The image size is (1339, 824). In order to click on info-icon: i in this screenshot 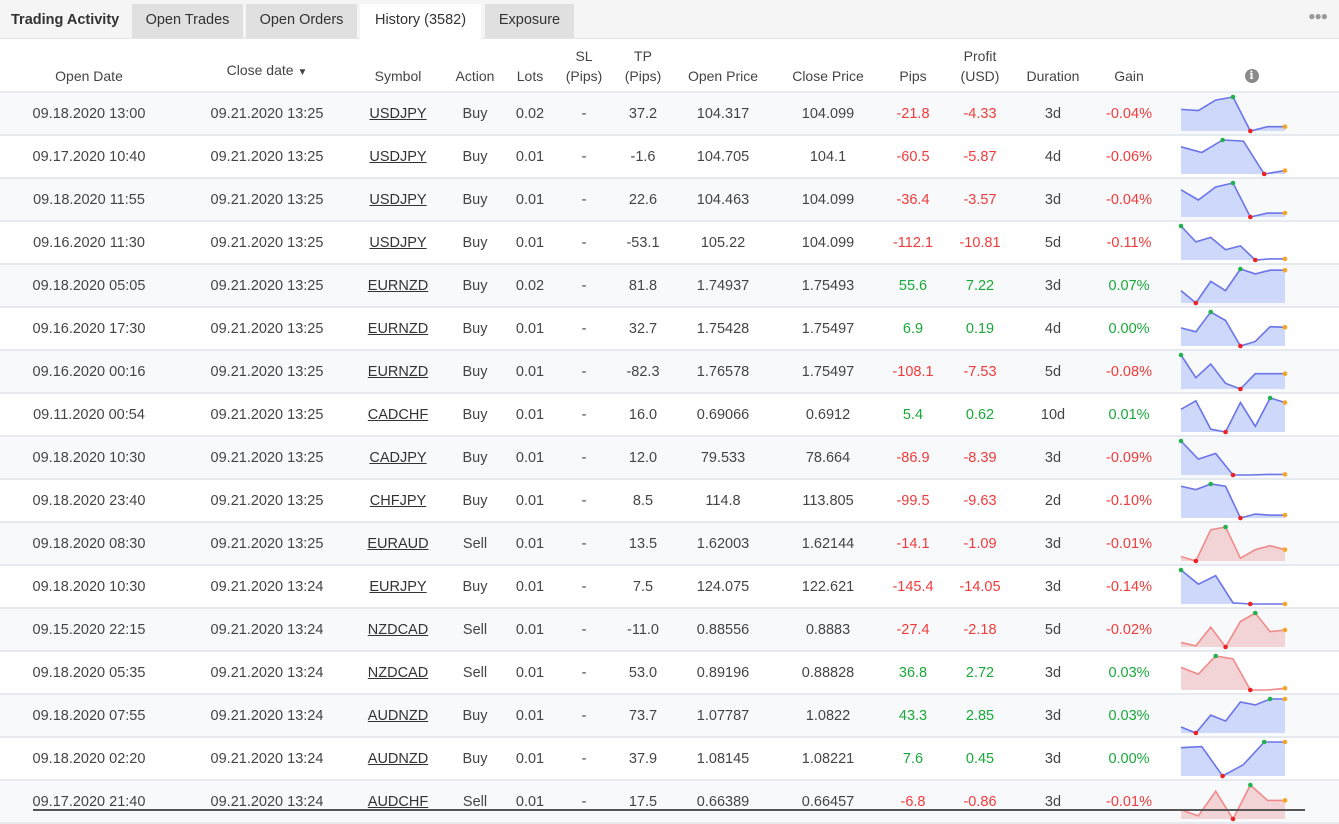, I will do `click(1251, 76)`.